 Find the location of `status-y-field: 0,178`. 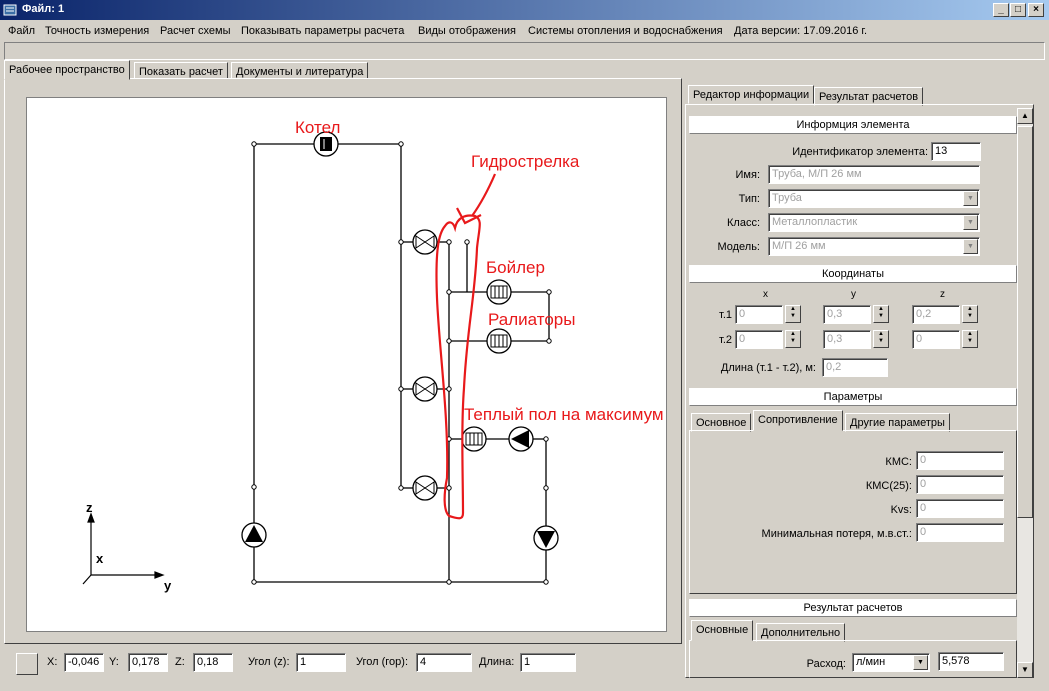

status-y-field: 0,178 is located at coordinates (148, 662).